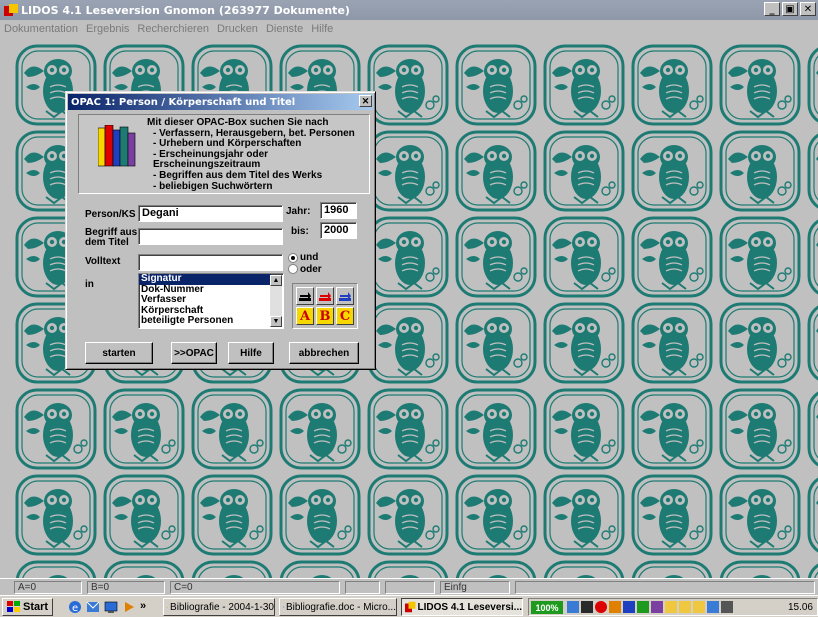 The width and height of the screenshot is (818, 617). Describe the element at coordinates (219, 607) in the screenshot. I see `task-bibliografie: Bibliografie - 2004-1-30` at that location.